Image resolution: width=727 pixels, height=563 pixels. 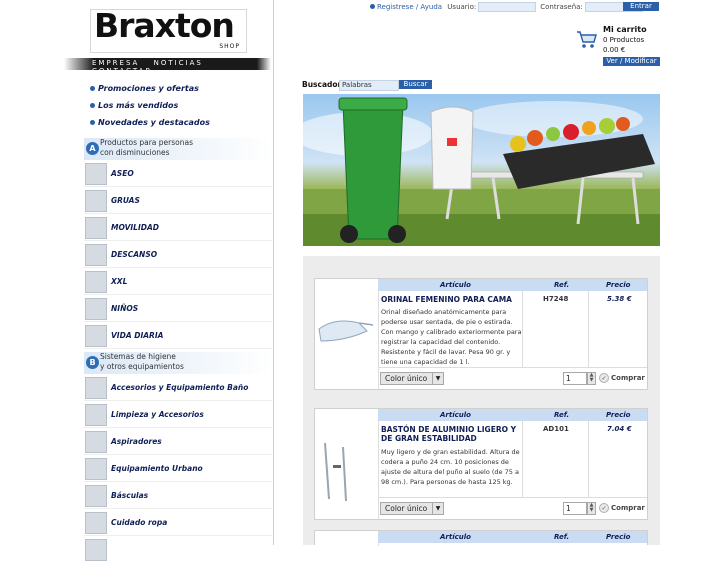 What do you see at coordinates (154, 122) in the screenshot?
I see `promo-label: Novedades y destacados` at bounding box center [154, 122].